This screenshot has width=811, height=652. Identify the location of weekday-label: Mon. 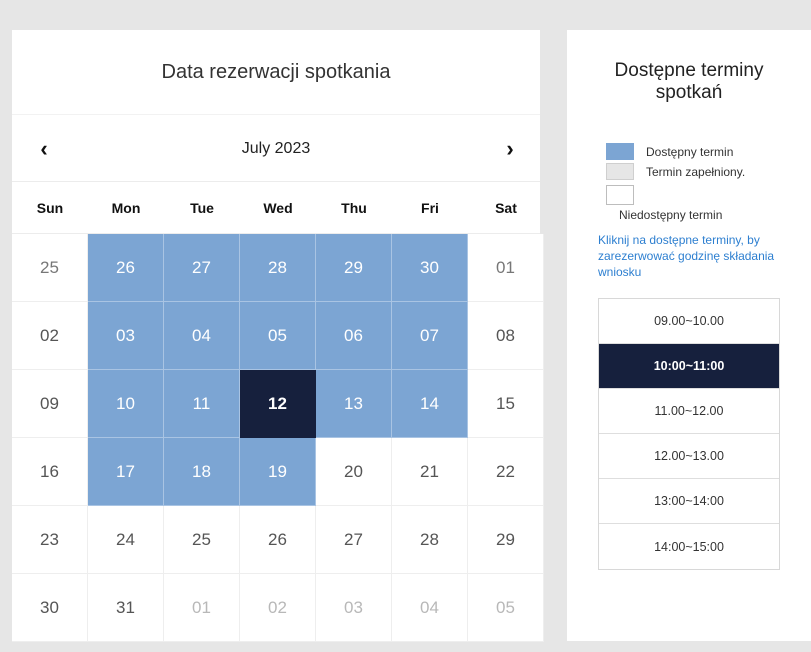
(126, 207).